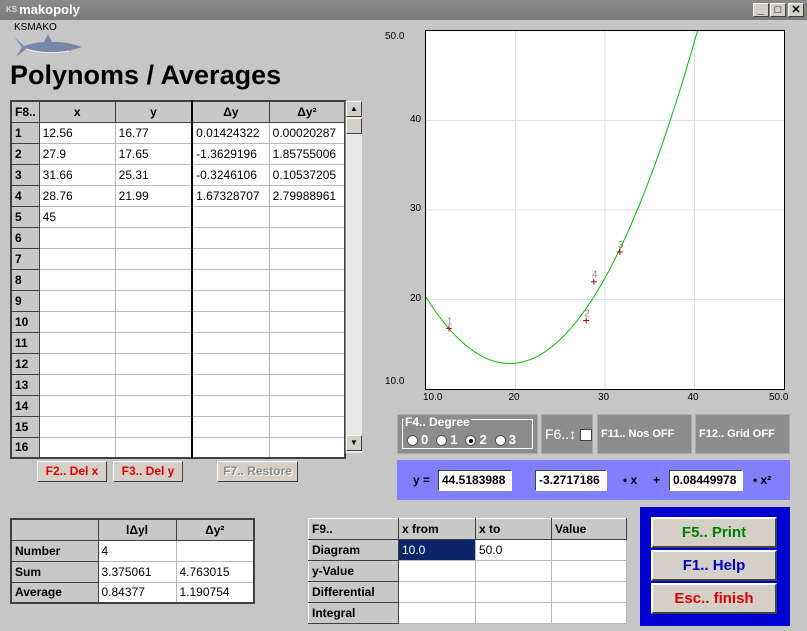 The width and height of the screenshot is (807, 631). I want to click on row-number: 11, so click(25, 342).